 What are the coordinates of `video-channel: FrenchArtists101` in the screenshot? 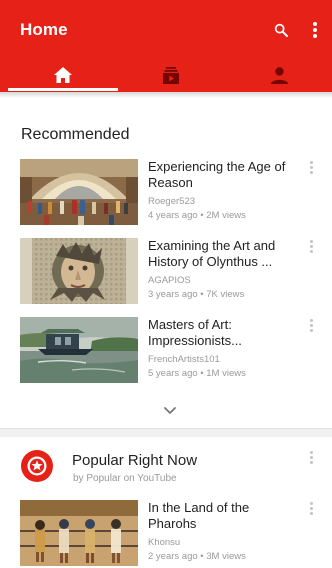 It's located at (184, 359).